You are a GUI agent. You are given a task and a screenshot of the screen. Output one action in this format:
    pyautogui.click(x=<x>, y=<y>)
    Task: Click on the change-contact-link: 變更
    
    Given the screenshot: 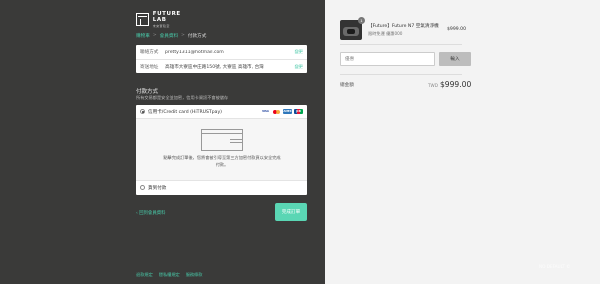 What is the action you would take?
    pyautogui.click(x=299, y=52)
    